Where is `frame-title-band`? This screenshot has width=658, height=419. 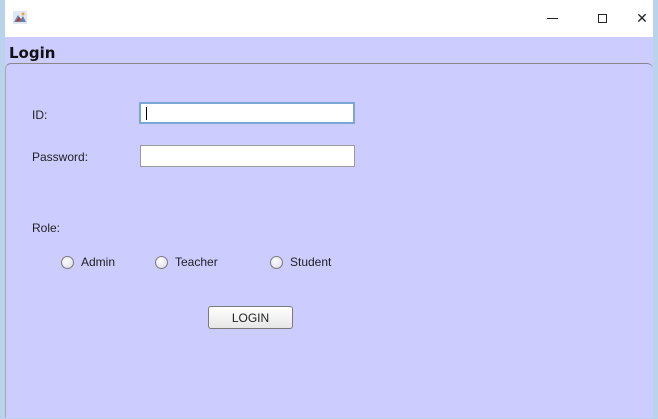
frame-title-band is located at coordinates (329, 51).